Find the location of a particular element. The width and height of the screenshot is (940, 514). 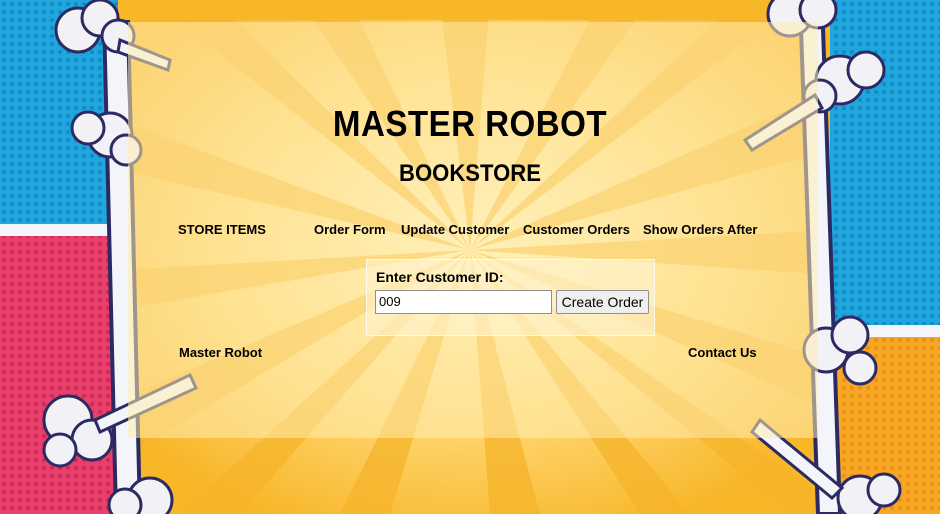

nav-show-orders-after: Show Orders After is located at coordinates (700, 229).